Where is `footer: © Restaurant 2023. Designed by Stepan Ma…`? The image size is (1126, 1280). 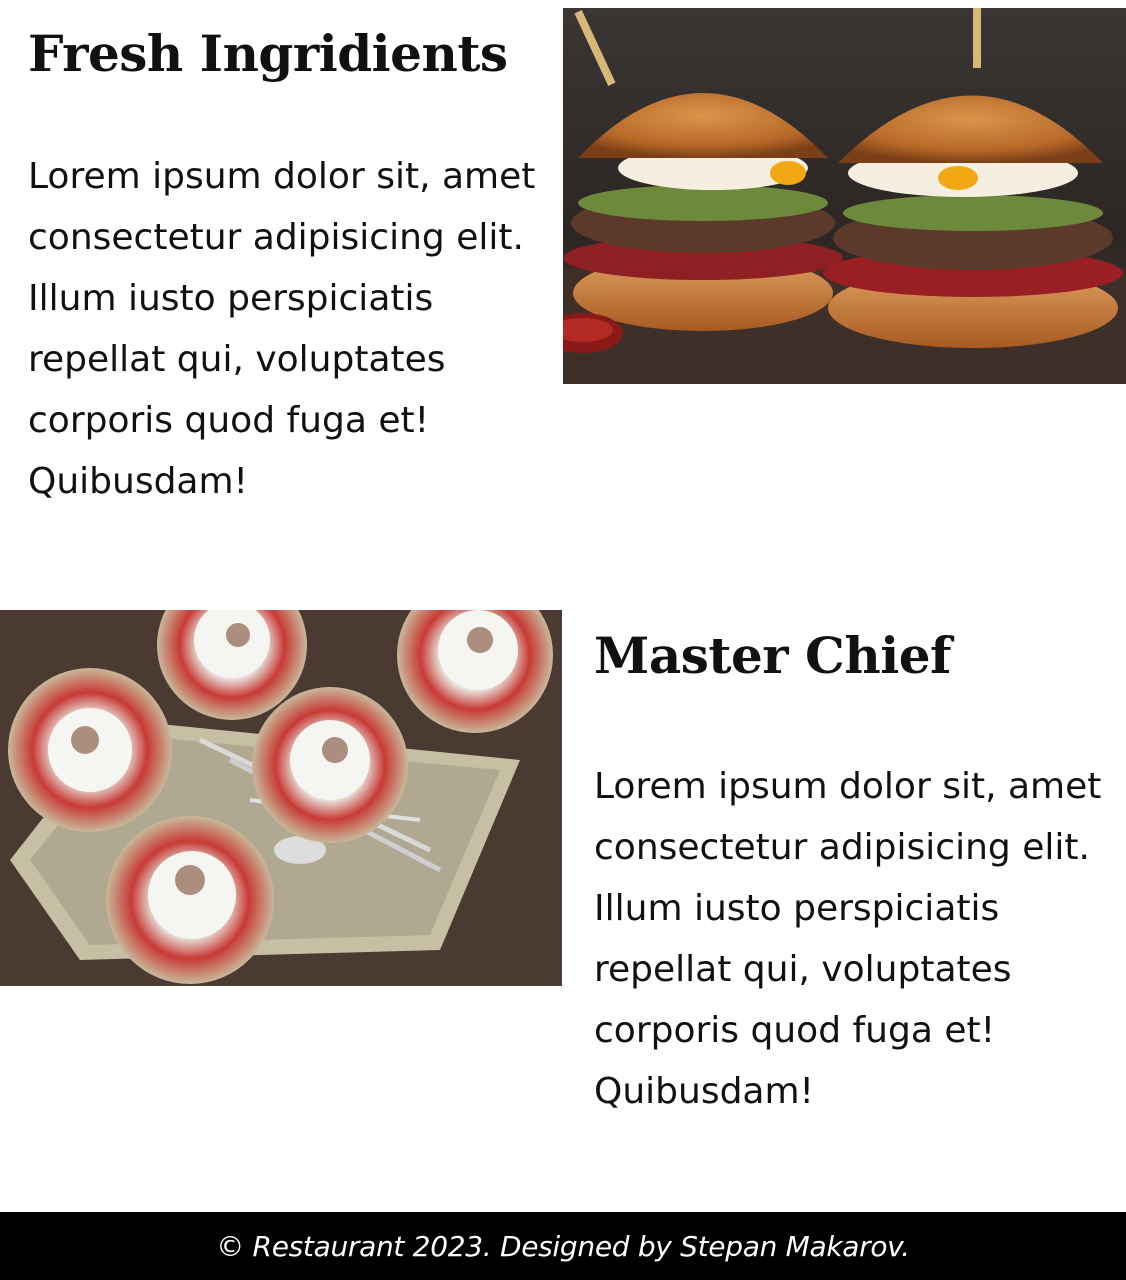 footer: © Restaurant 2023. Designed by Stepan Ma… is located at coordinates (563, 1246).